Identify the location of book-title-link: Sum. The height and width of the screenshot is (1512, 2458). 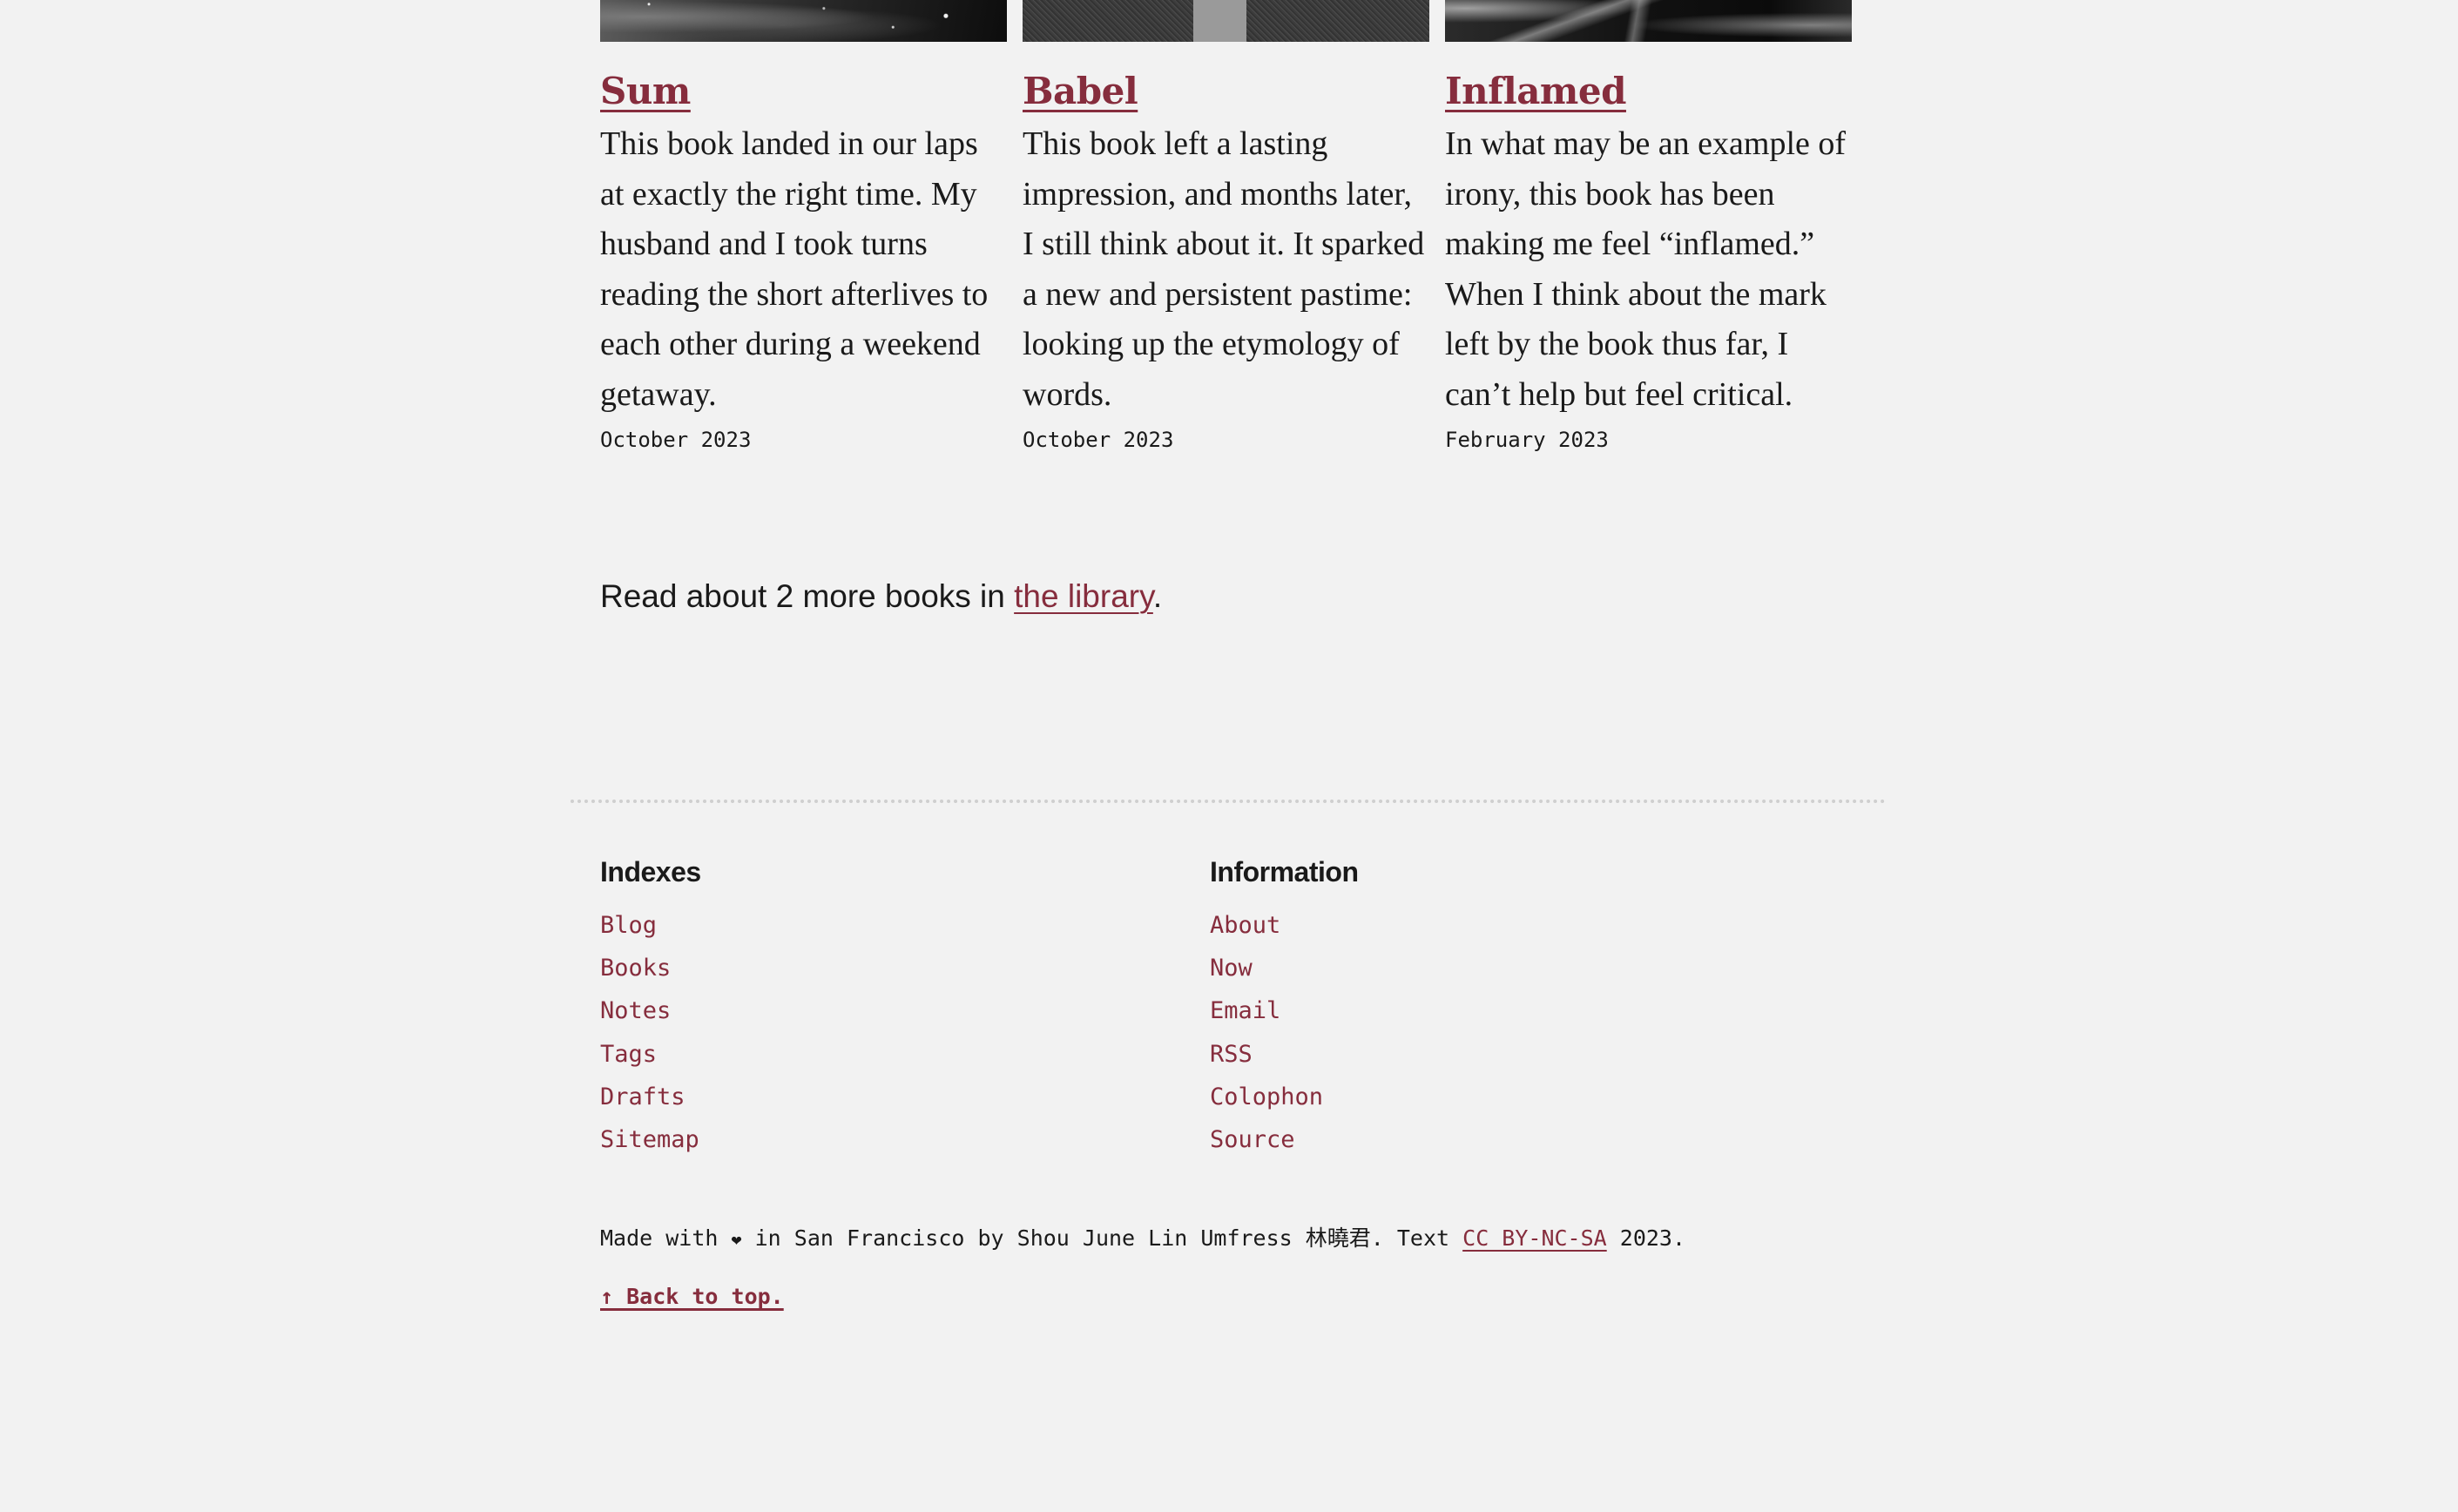
(645, 91).